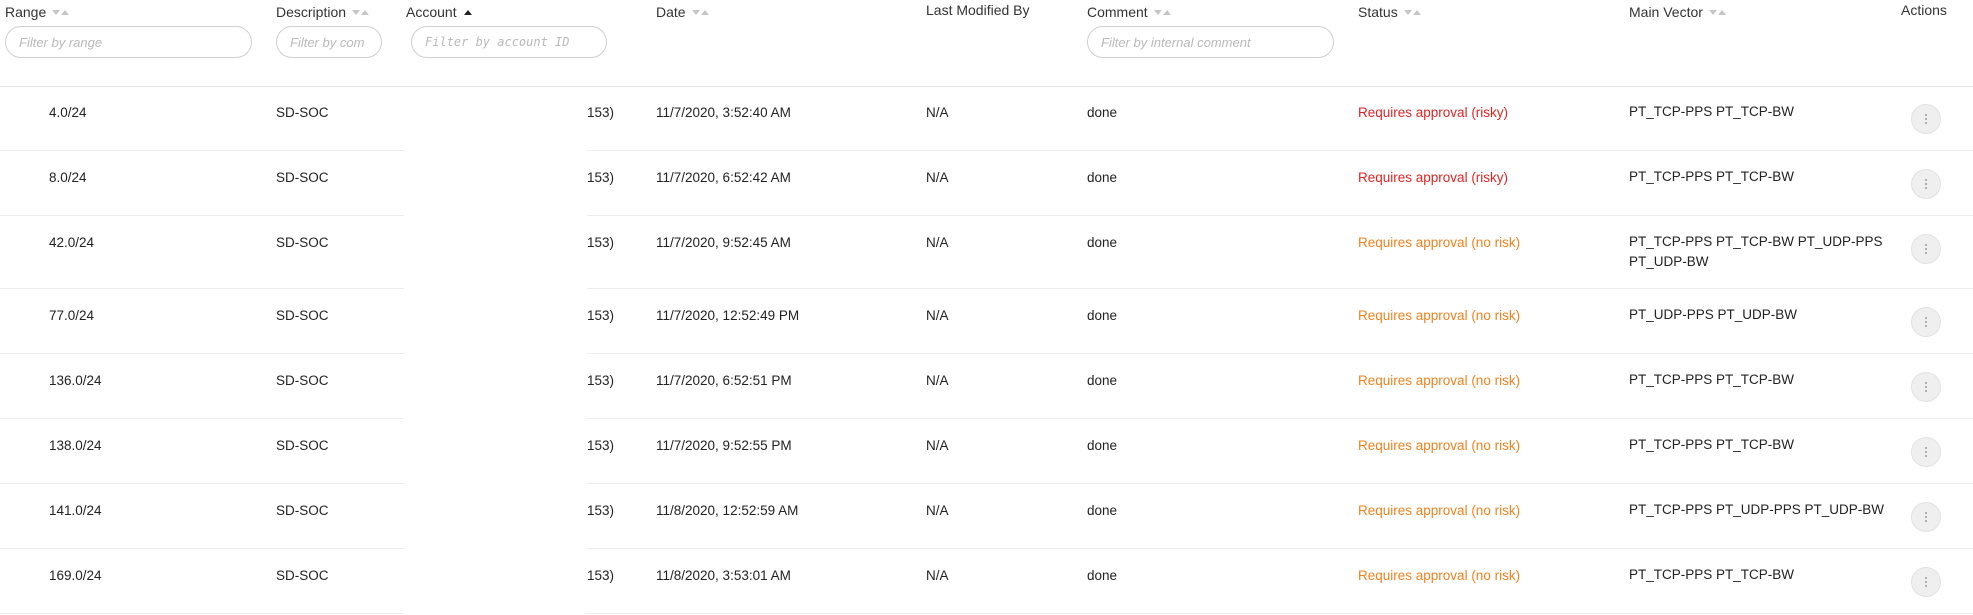  I want to click on column-header-range-label: Range, so click(26, 12).